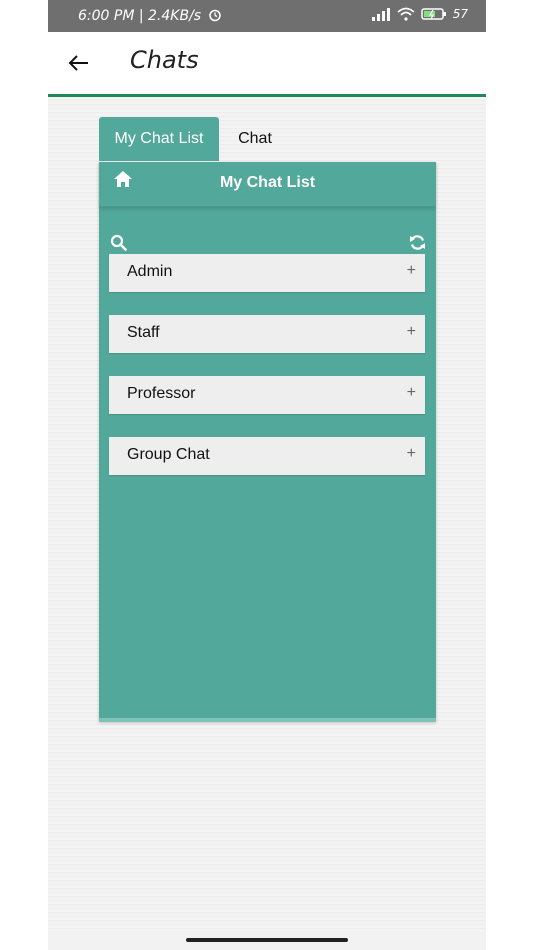 The width and height of the screenshot is (534, 950). I want to click on tab-chat: Chat, so click(255, 139).